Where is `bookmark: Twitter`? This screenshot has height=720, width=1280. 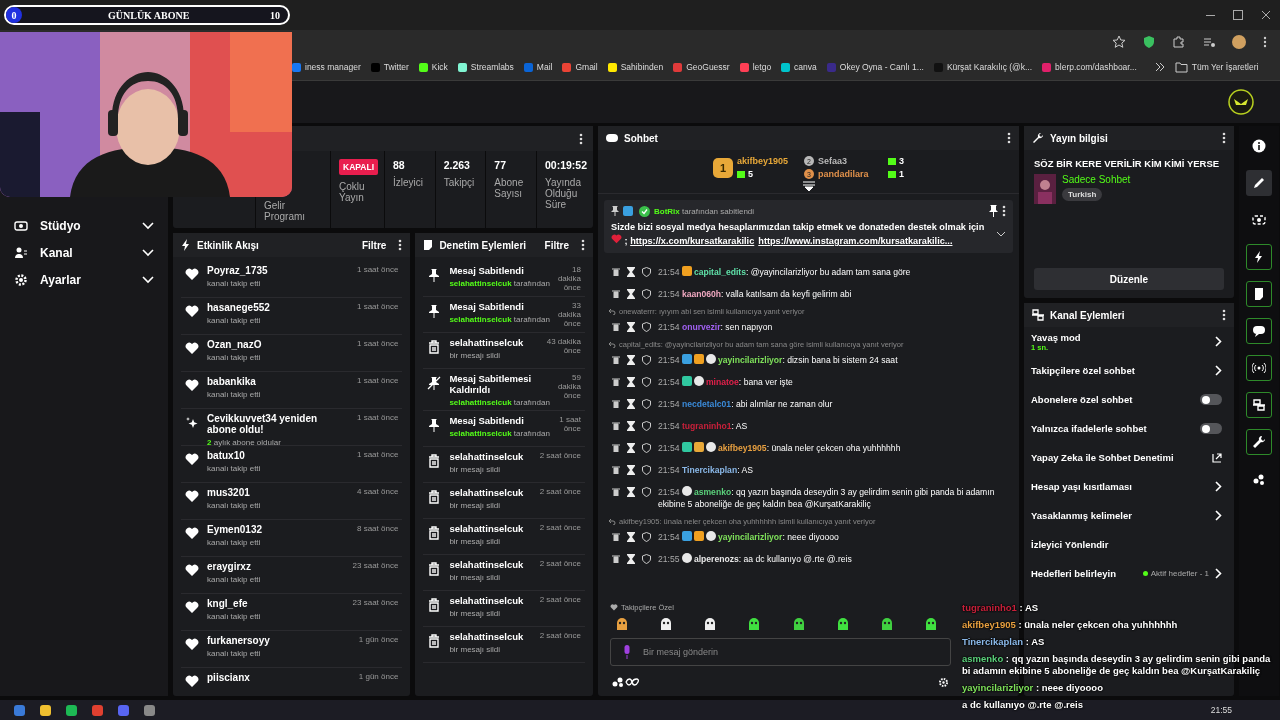 bookmark: Twitter is located at coordinates (389, 67).